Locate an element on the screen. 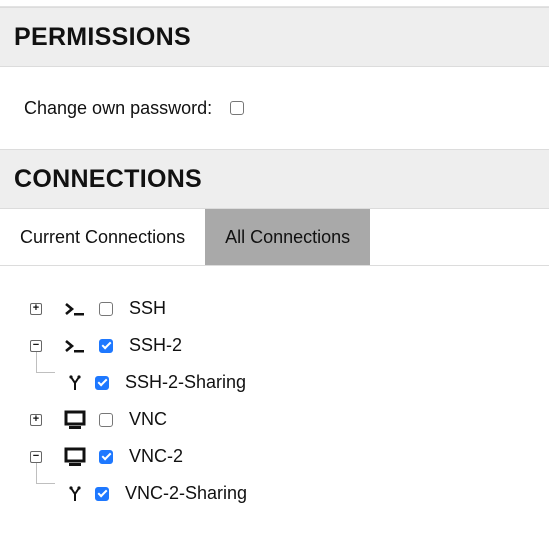 Image resolution: width=549 pixels, height=544 pixels. connections-tabs: Current Connections All Connections is located at coordinates (274, 237).